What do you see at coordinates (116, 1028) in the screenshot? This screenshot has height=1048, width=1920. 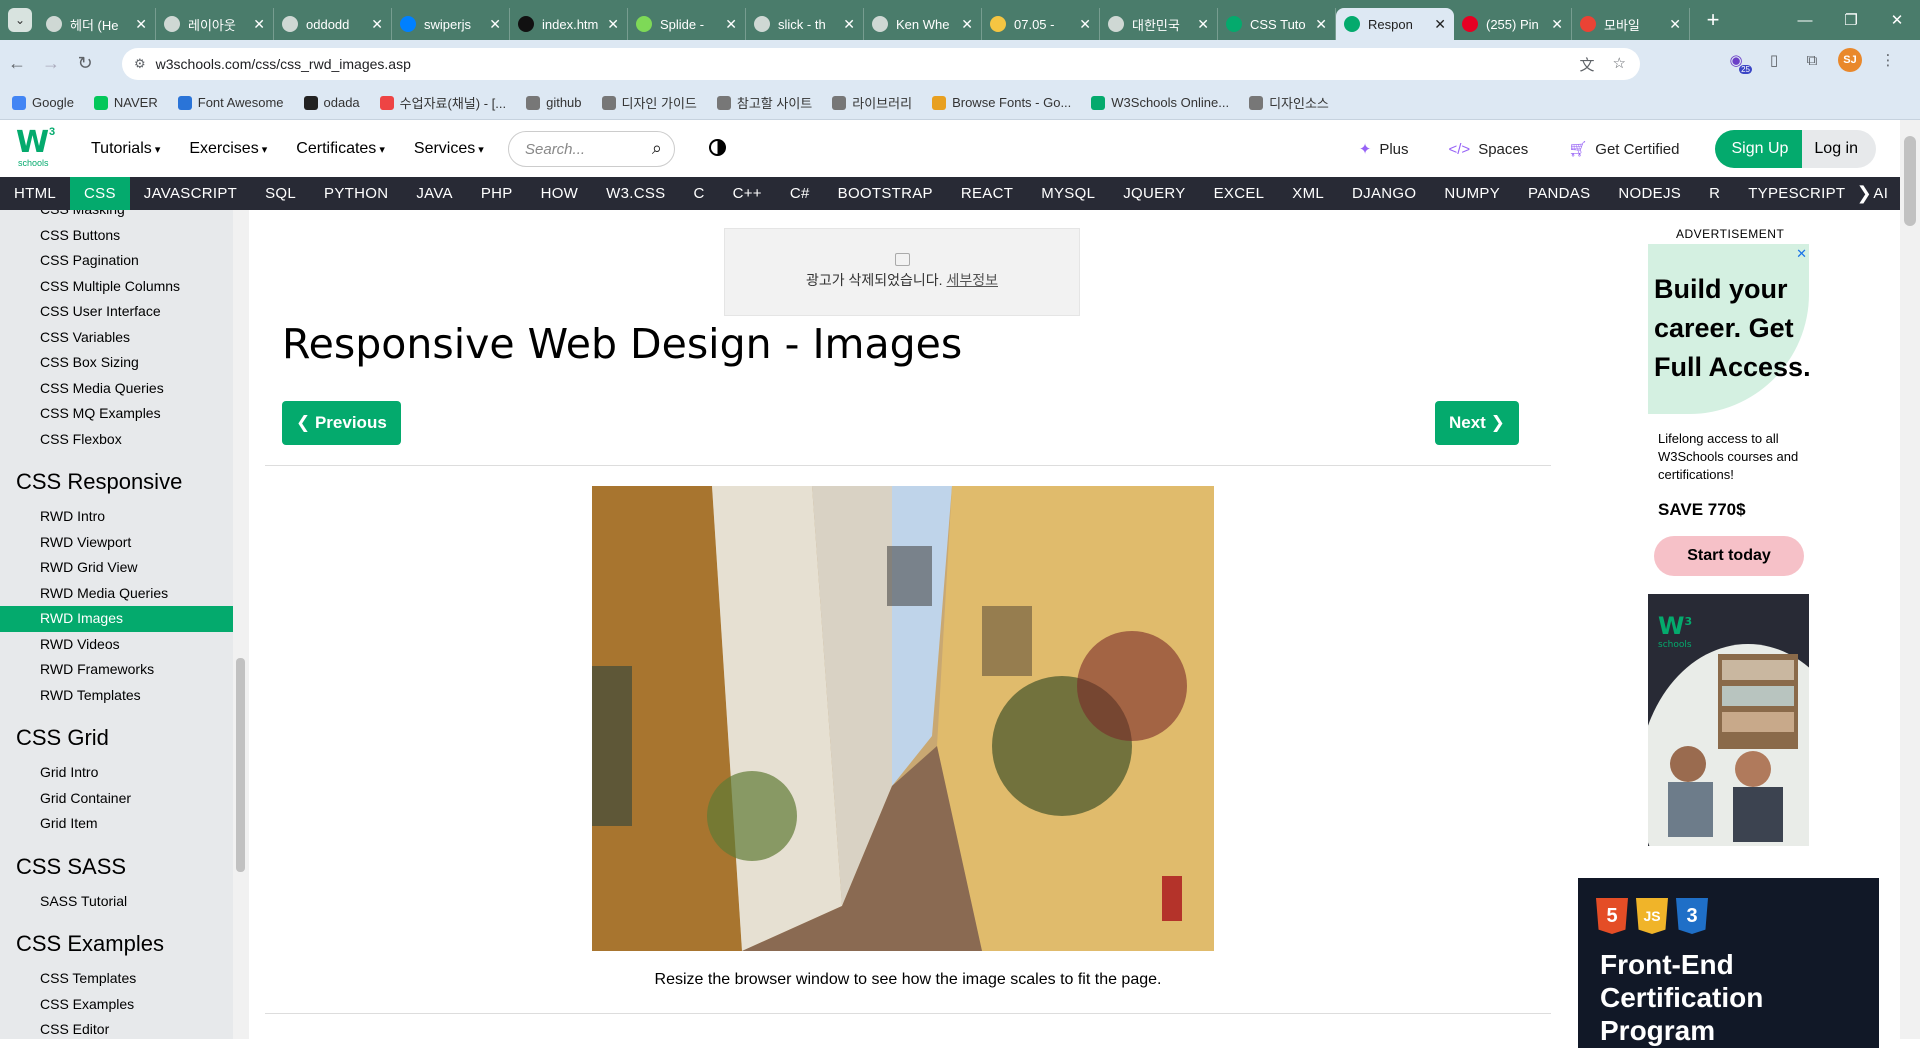 I see `sidebar-item: CSS Editor` at bounding box center [116, 1028].